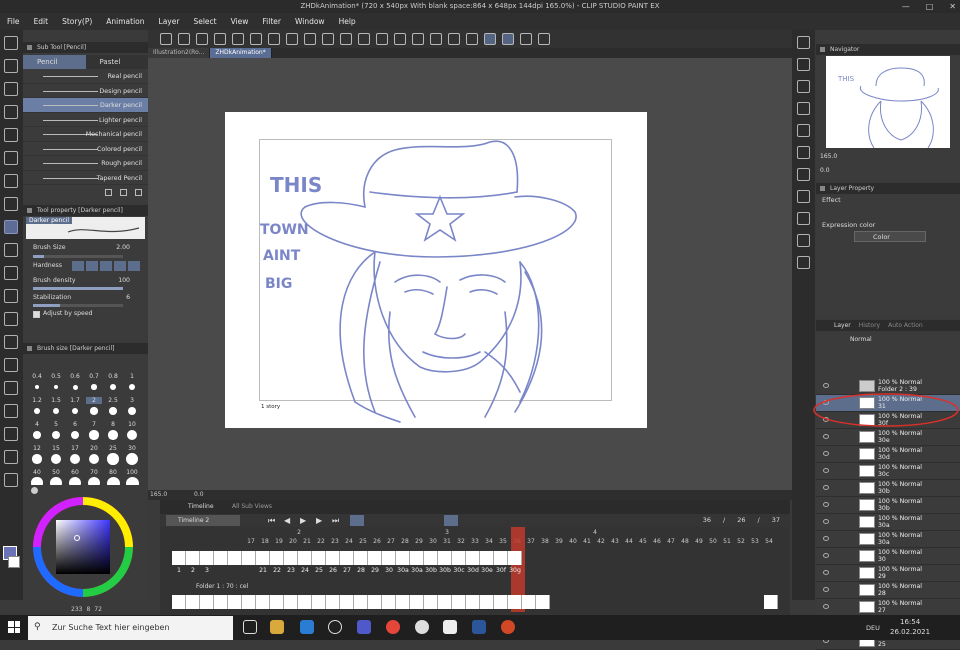  Describe the element at coordinates (888, 471) in the screenshot. I see `layer-row: 100 % Normal 30c` at that location.